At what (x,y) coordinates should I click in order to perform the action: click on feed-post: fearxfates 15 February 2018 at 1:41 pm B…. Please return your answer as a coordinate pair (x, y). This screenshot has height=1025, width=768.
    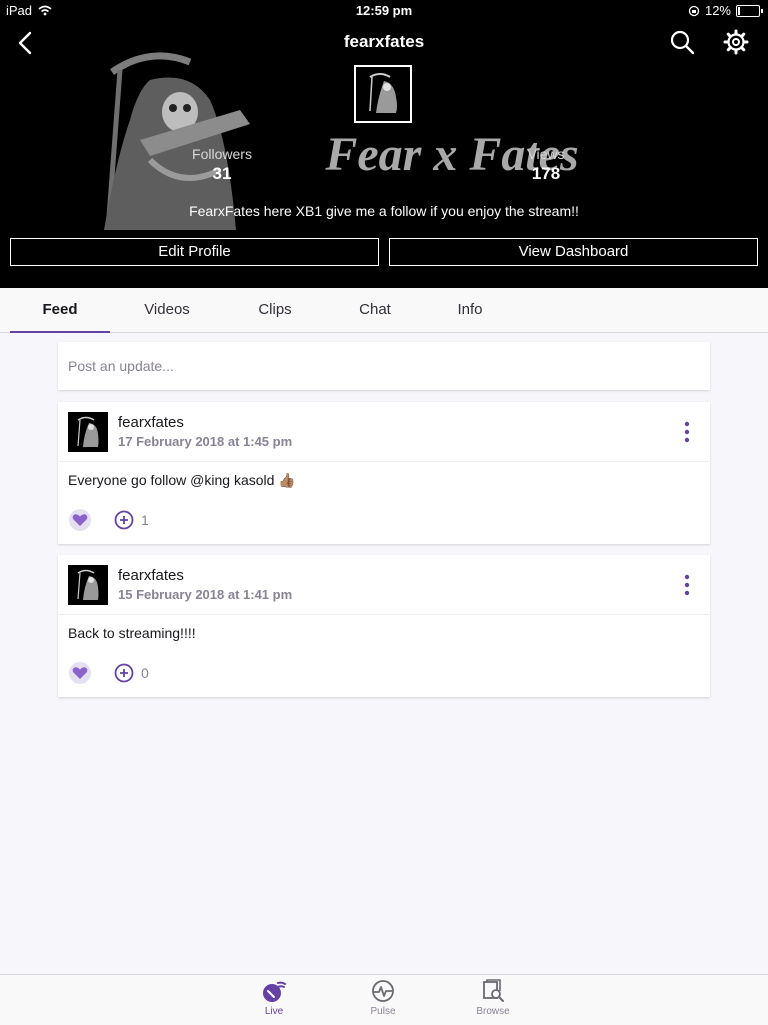
    Looking at the image, I should click on (384, 626).